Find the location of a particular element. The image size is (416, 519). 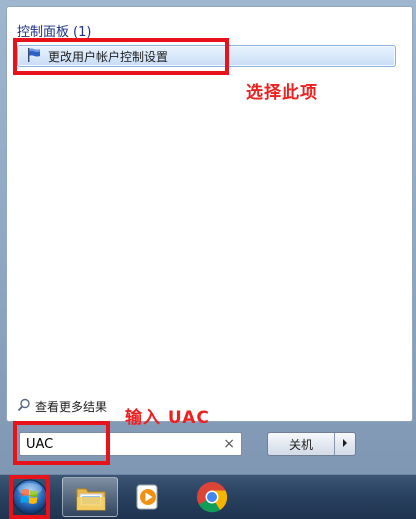

taskbar-item-media-player is located at coordinates (148, 497).